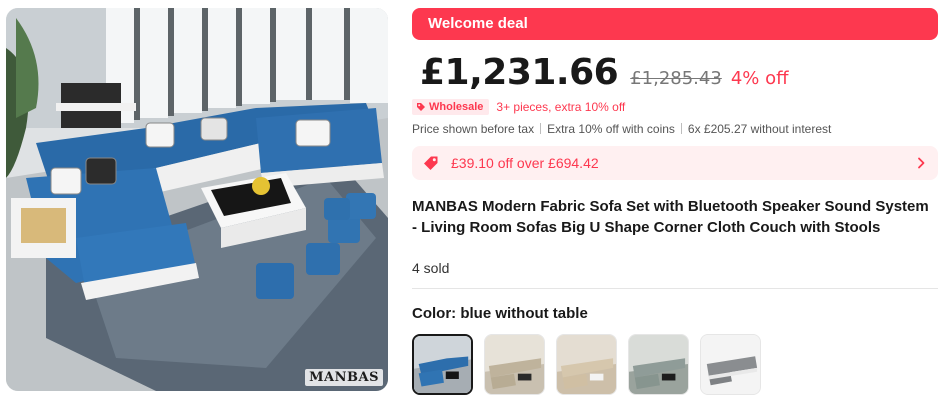  What do you see at coordinates (421, 107) in the screenshot?
I see `tag-icon` at bounding box center [421, 107].